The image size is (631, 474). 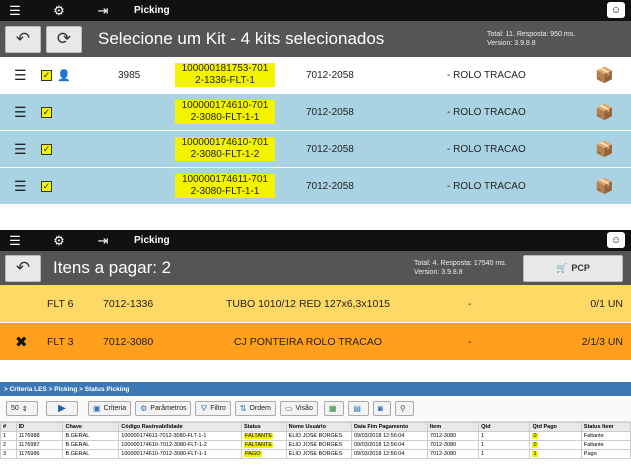 I want to click on table-cell: 1176987, so click(x=39, y=445).